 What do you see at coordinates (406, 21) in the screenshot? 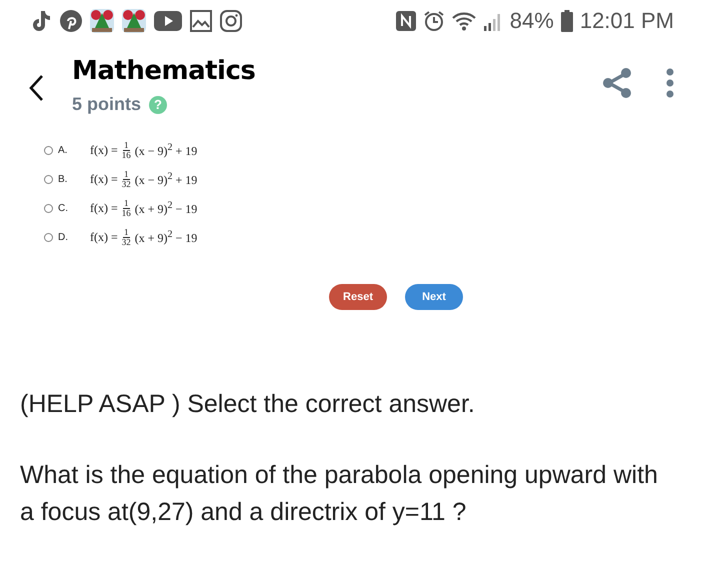
I see `nfc-icon` at bounding box center [406, 21].